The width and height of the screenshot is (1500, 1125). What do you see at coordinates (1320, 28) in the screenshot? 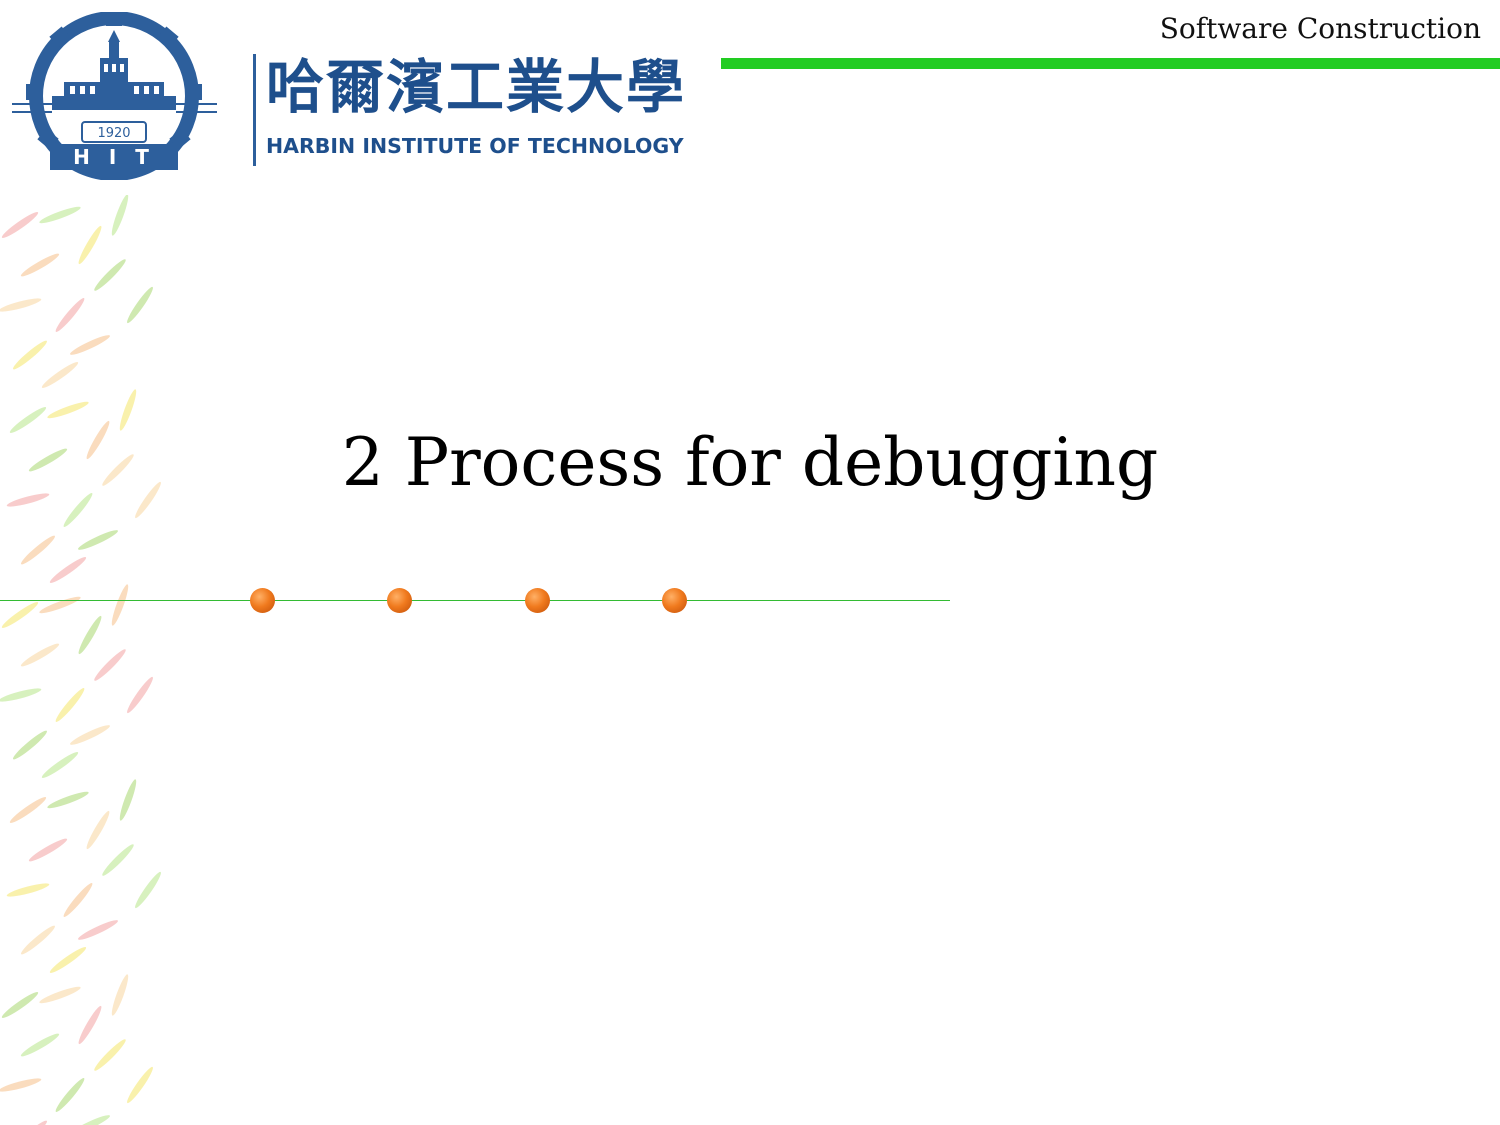
I see `course-title: Software Construction` at bounding box center [1320, 28].